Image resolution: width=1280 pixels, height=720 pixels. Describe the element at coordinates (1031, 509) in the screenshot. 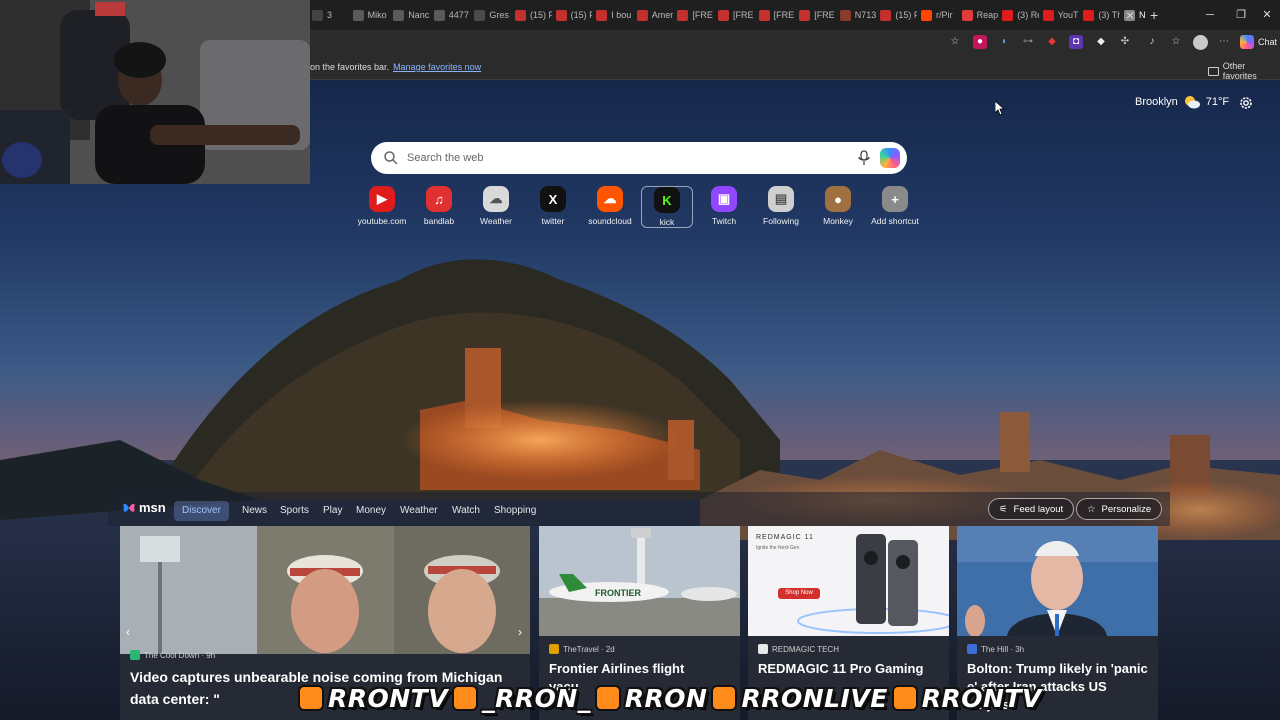

I see `feed-layout-button: ⚟ Feed layout` at that location.